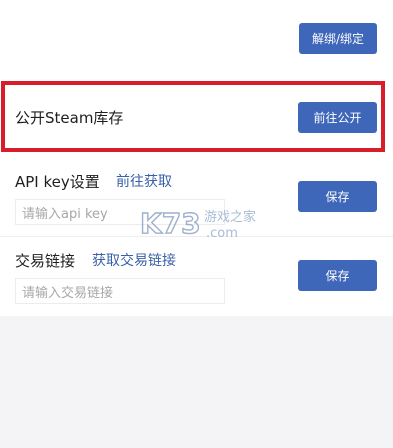  What do you see at coordinates (337, 275) in the screenshot?
I see `save-trade-link-button: 保存` at bounding box center [337, 275].